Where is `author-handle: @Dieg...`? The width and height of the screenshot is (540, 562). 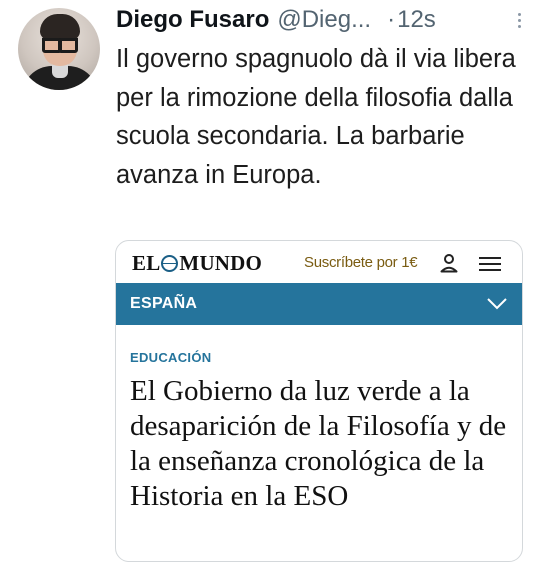
author-handle: @Dieg... is located at coordinates (324, 20).